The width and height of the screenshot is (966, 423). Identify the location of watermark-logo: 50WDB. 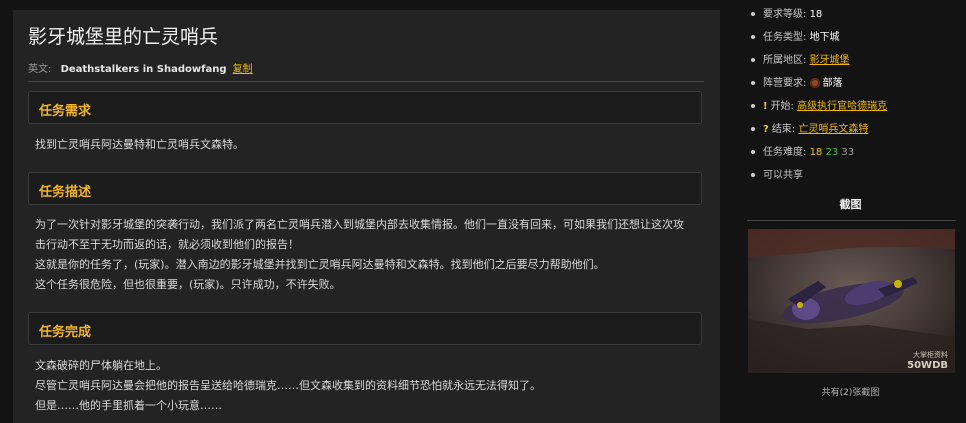
(927, 365).